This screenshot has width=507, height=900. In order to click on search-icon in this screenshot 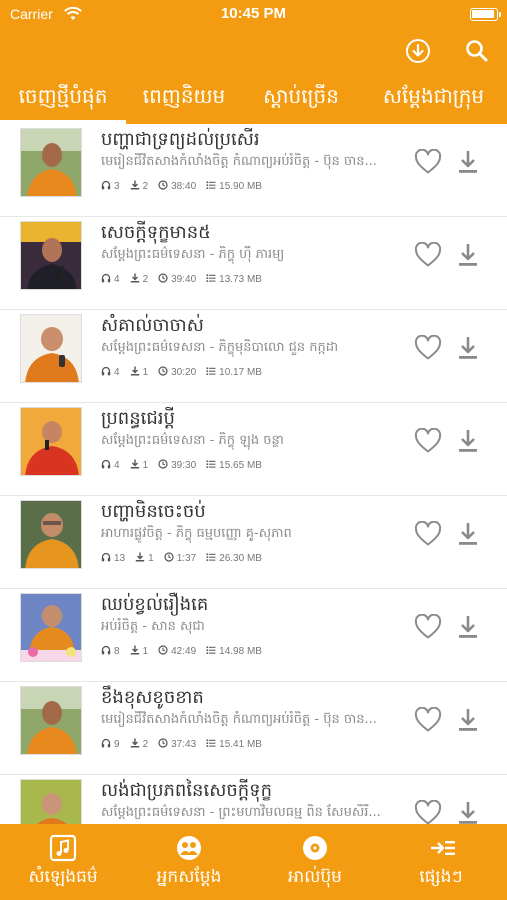, I will do `click(477, 51)`.